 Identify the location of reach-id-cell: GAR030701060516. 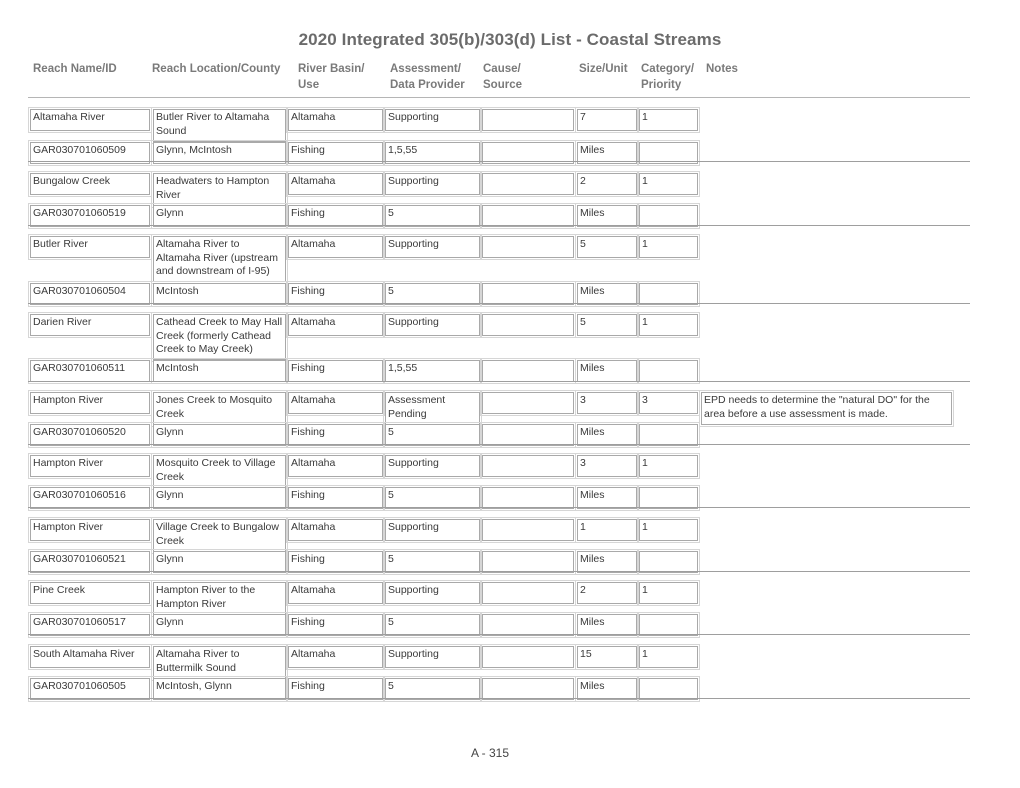
(90, 498).